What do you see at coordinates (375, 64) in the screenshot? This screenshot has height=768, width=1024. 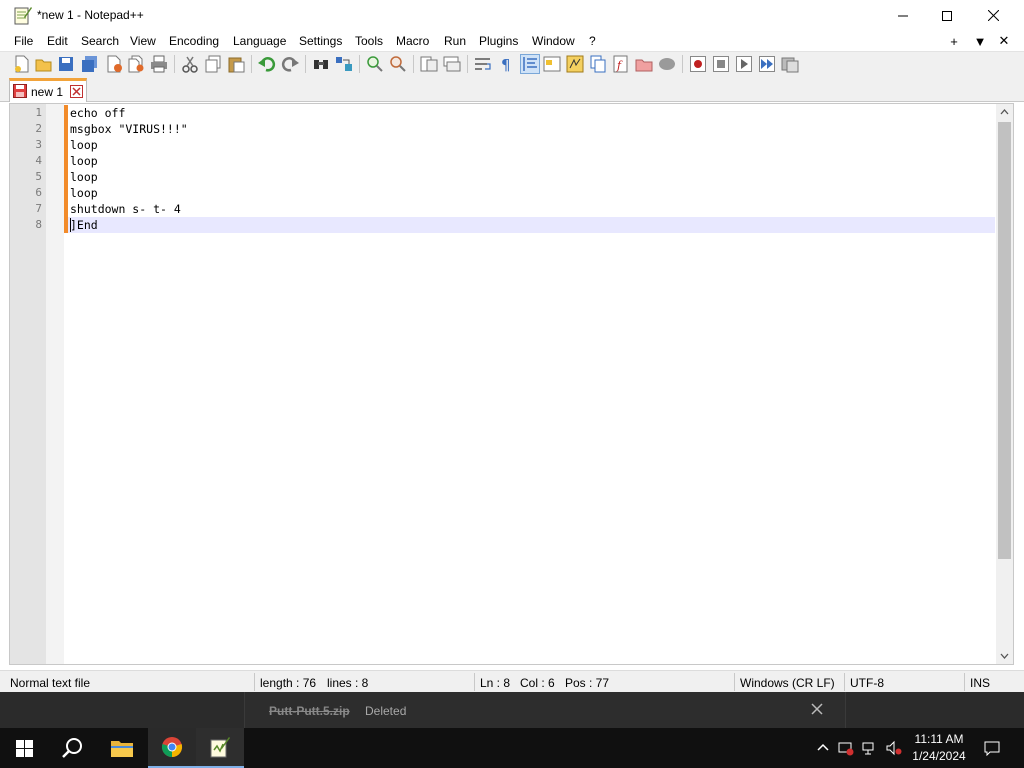 I see `zoom-in-icon` at bounding box center [375, 64].